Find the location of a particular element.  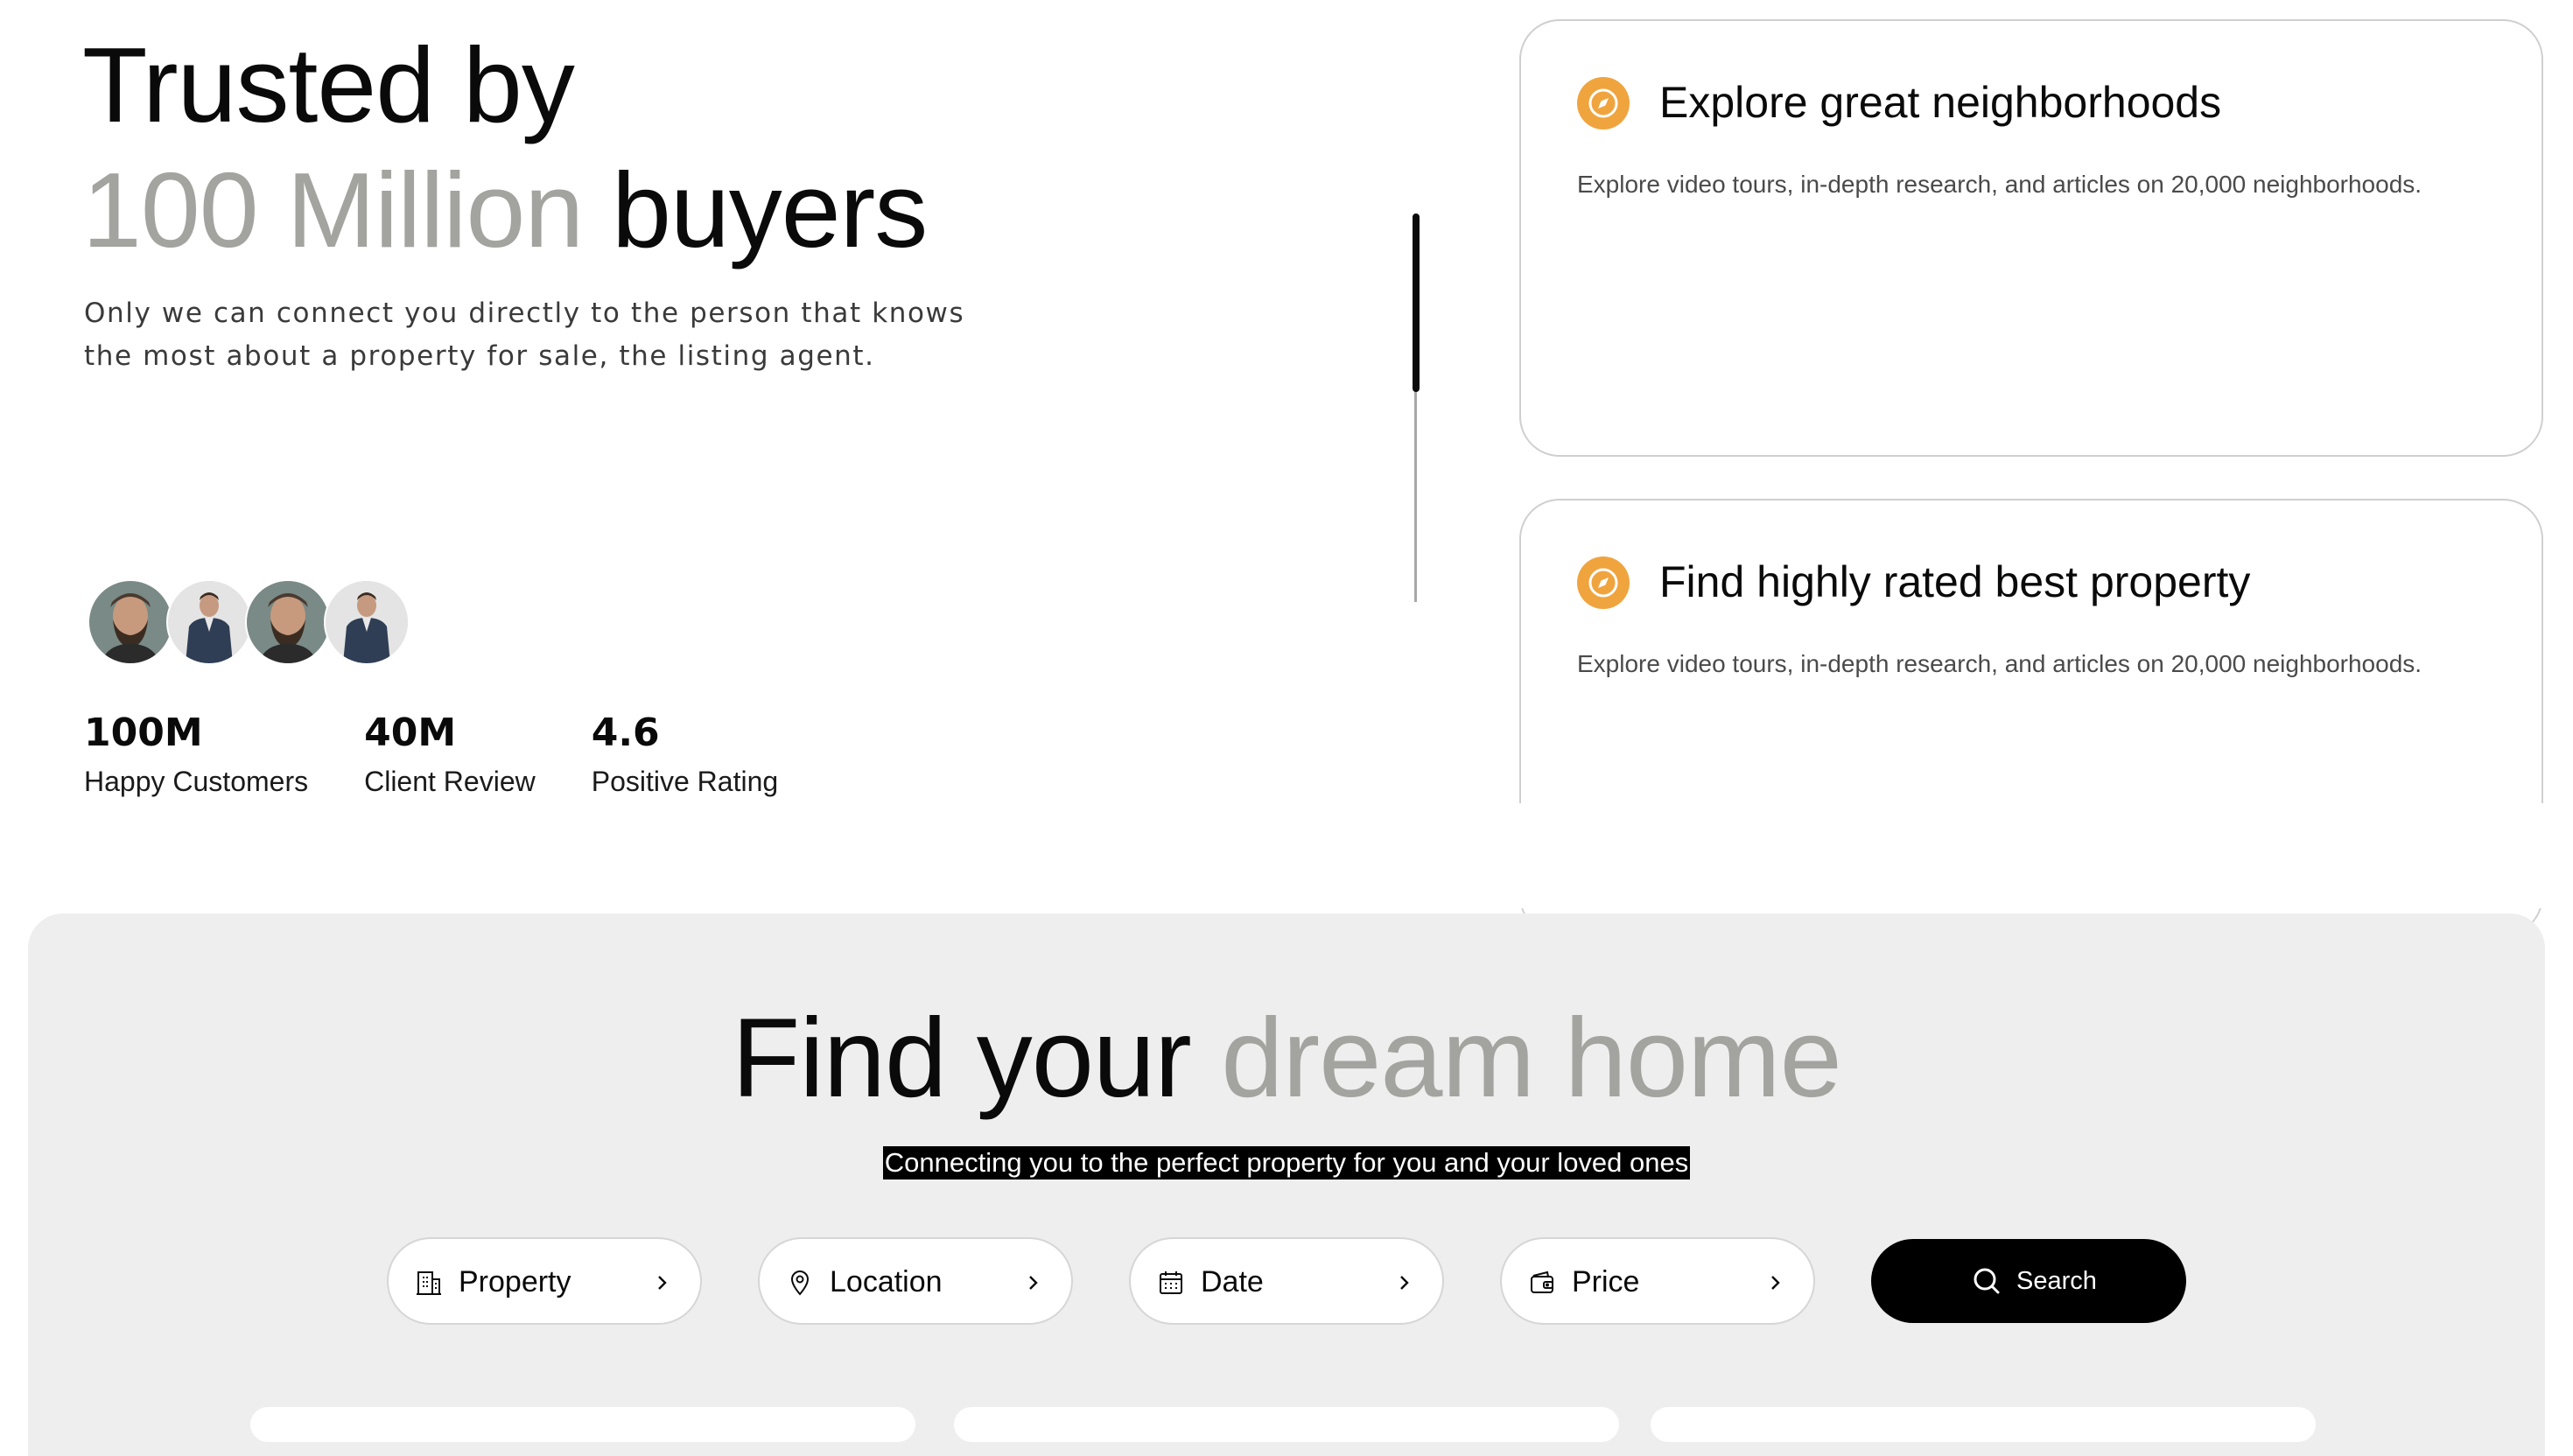

stat-label: Positive Rating is located at coordinates (685, 781).